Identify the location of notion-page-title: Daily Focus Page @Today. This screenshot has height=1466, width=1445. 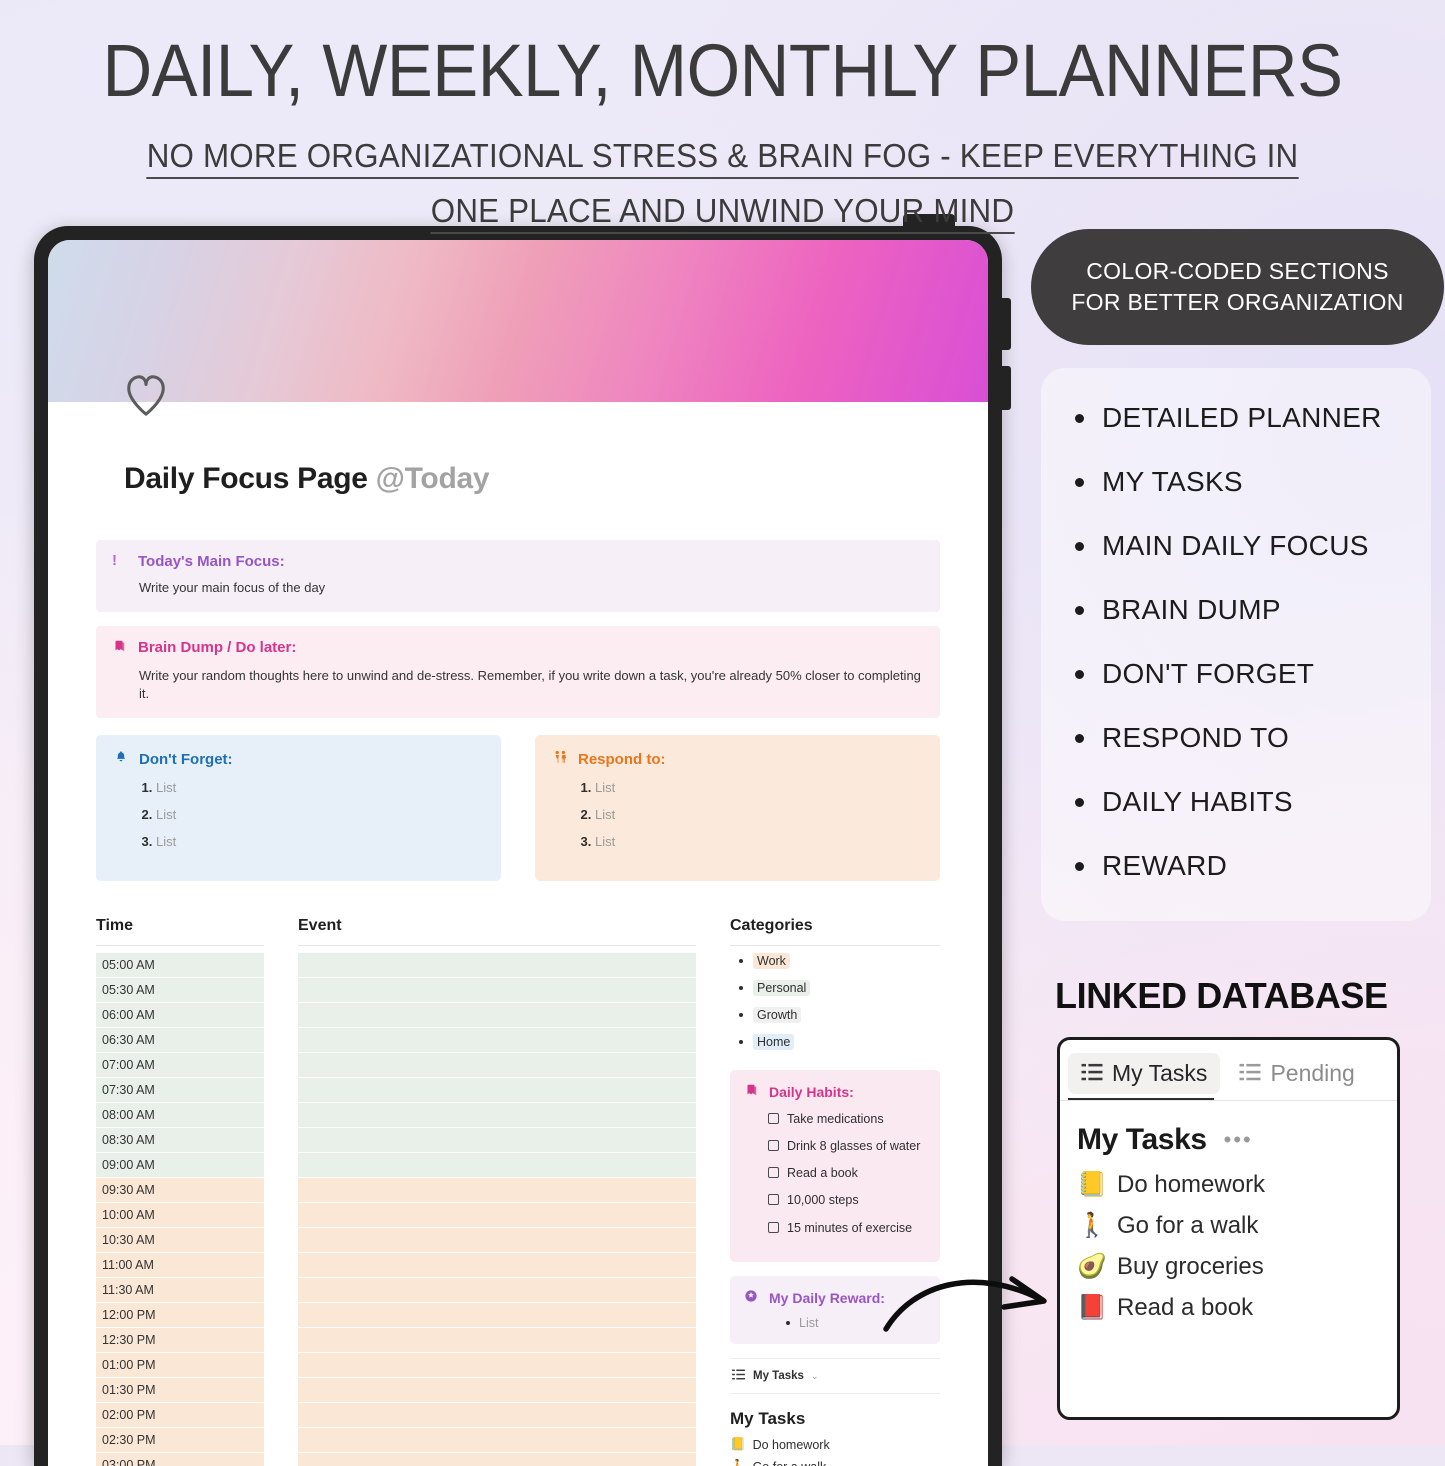
(541, 479).